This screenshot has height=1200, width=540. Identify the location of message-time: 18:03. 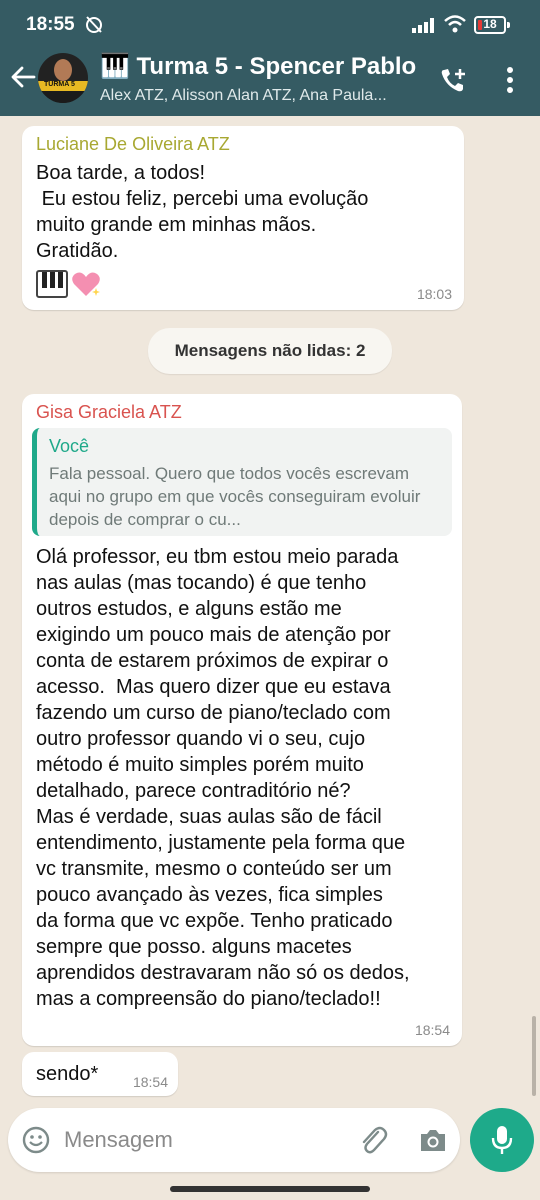
(434, 294).